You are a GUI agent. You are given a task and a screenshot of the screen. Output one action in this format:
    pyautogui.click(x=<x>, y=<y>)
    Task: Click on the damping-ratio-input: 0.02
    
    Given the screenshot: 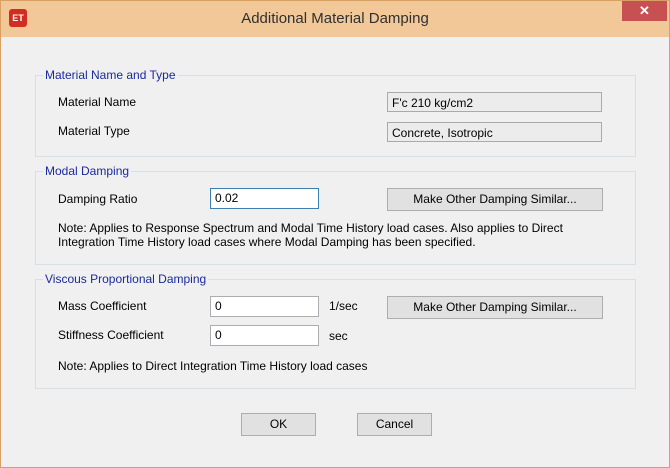 What is the action you would take?
    pyautogui.click(x=264, y=198)
    